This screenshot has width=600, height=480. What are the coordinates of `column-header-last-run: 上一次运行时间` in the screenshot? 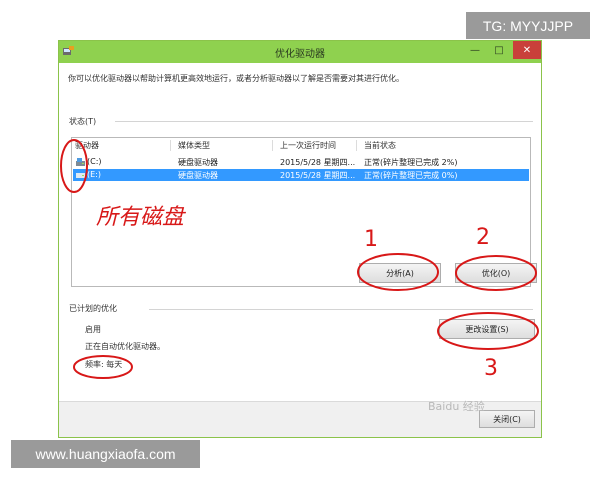 It's located at (308, 145).